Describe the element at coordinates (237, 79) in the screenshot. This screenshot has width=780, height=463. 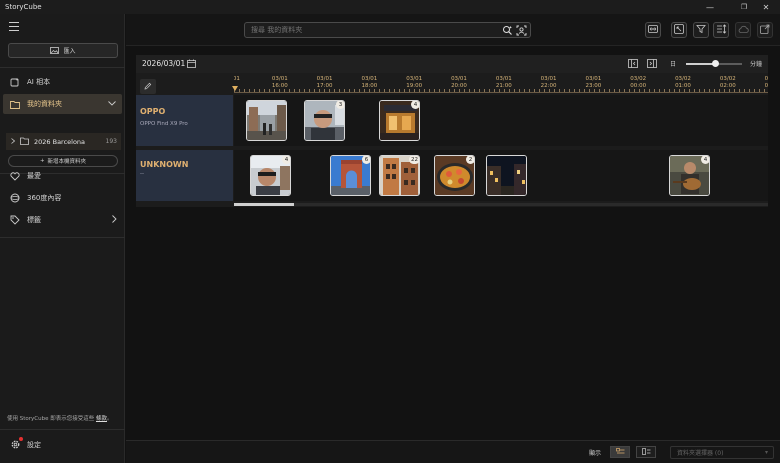
I see `time-tick-label: /01` at that location.